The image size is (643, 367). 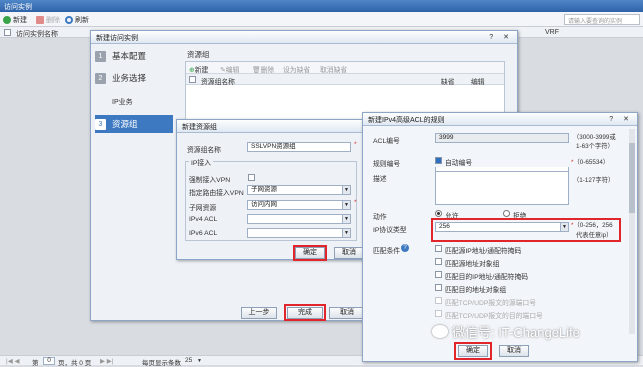 What do you see at coordinates (506, 213) in the screenshot?
I see `deny-radio` at bounding box center [506, 213].